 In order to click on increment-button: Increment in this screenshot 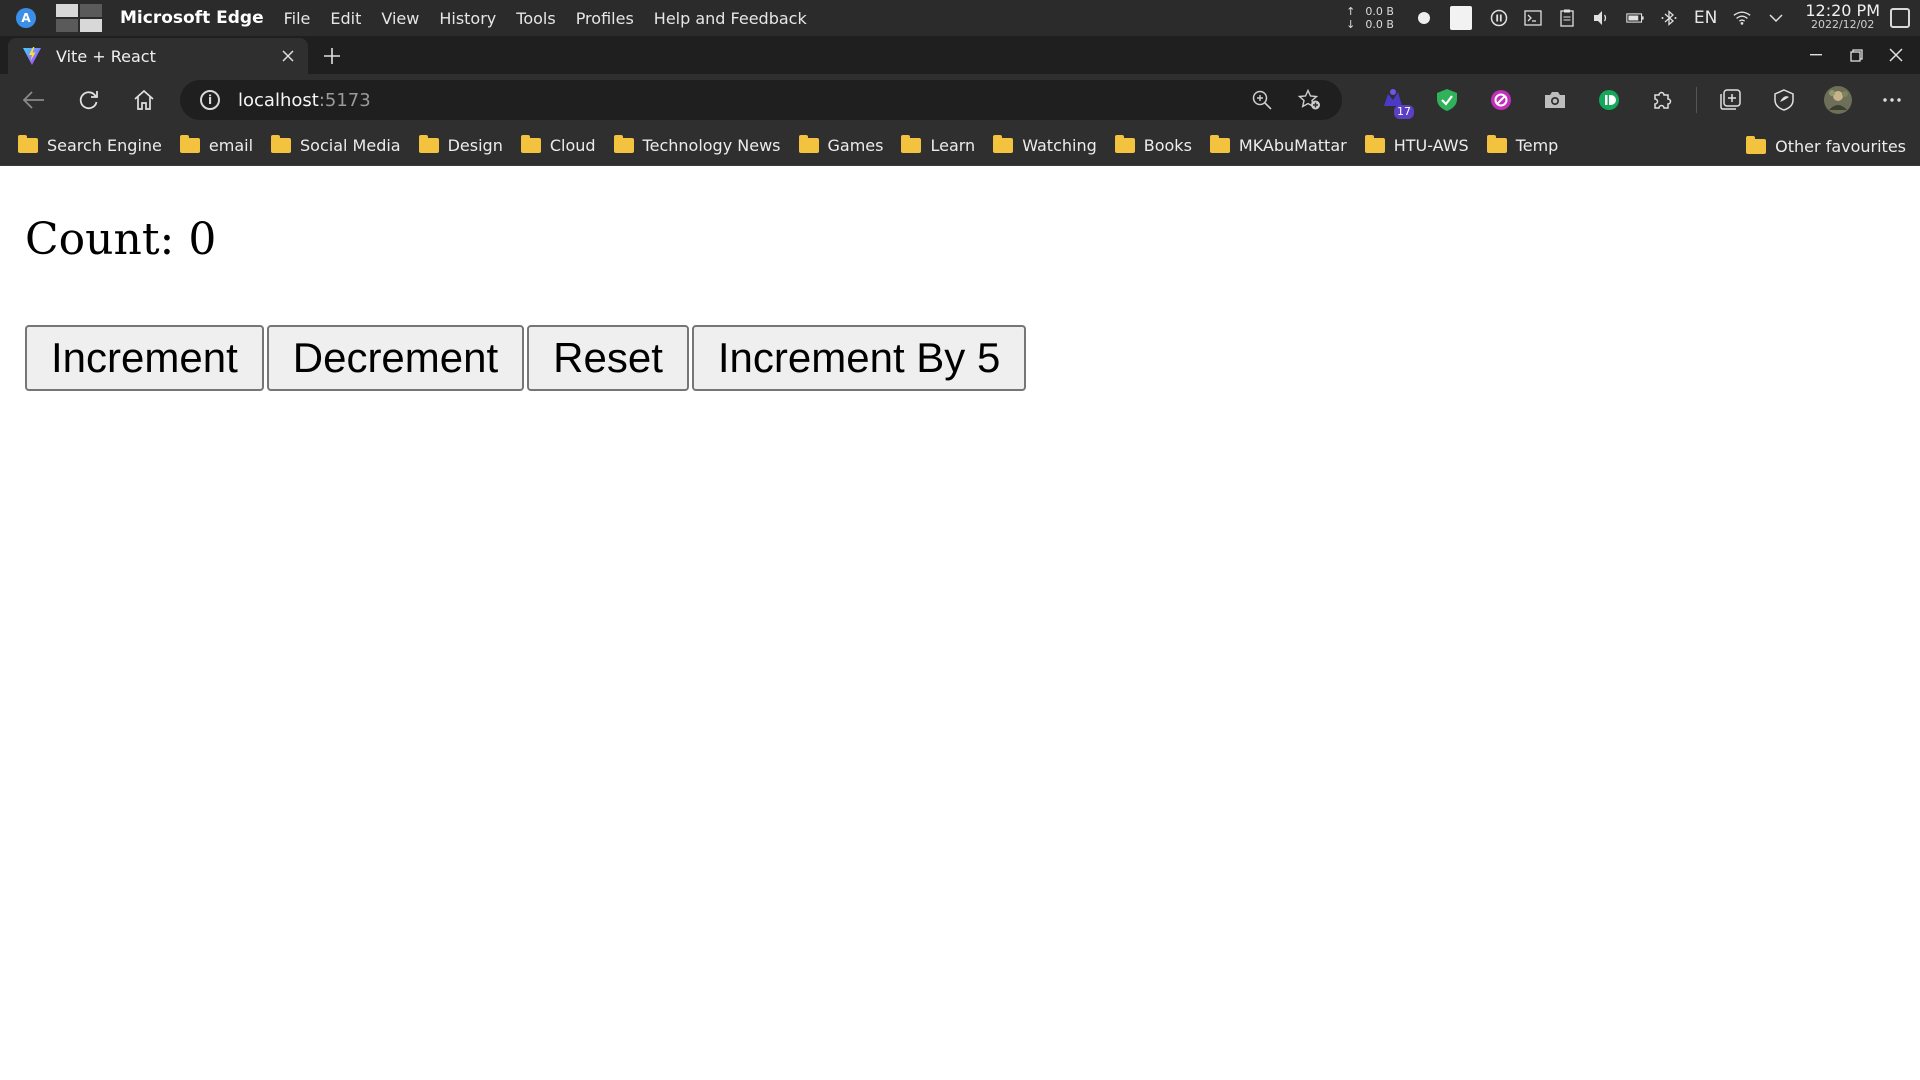, I will do `click(144, 358)`.